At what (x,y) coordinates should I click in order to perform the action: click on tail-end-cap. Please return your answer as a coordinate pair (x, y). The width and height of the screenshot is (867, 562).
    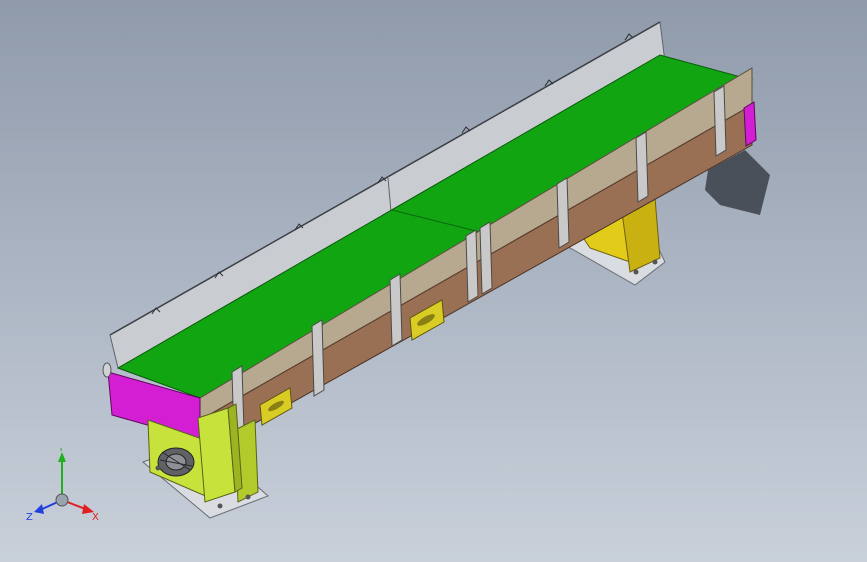
    Looking at the image, I should click on (750, 124).